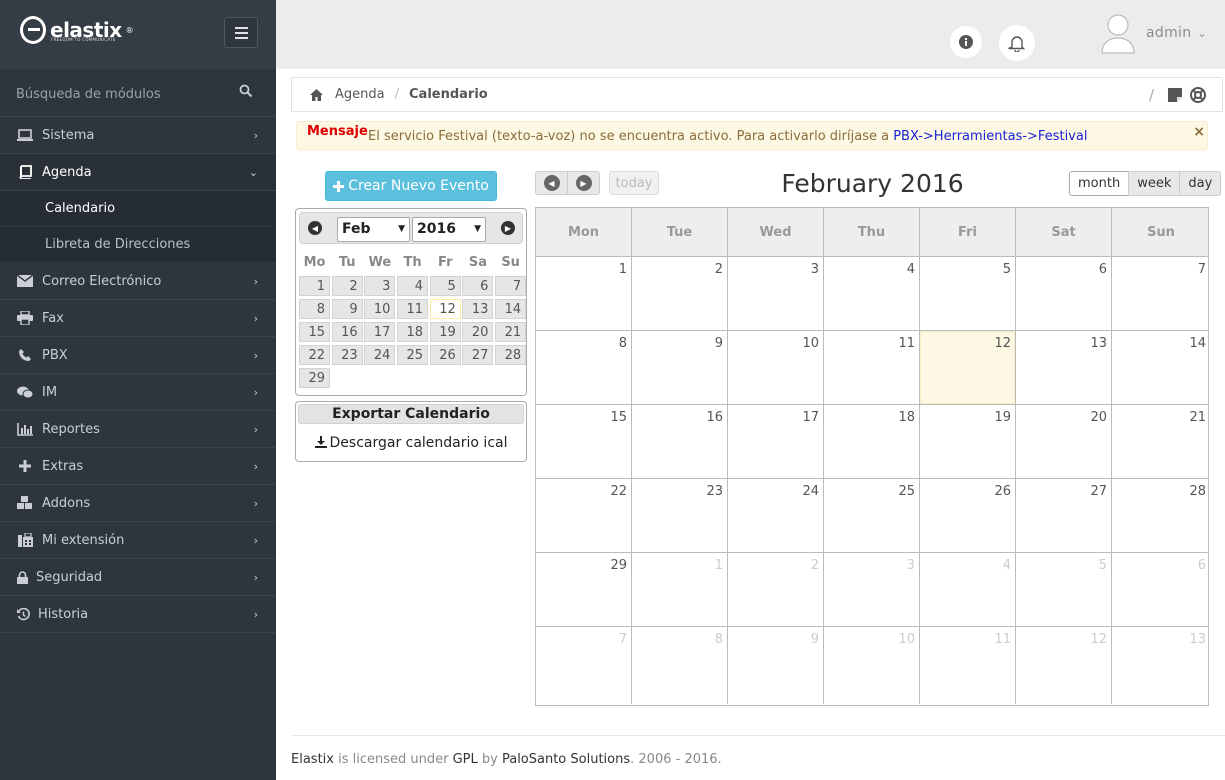 Image resolution: width=1225 pixels, height=780 pixels. Describe the element at coordinates (449, 229) in the screenshot. I see `mini-year-select: 2016 ▼` at that location.